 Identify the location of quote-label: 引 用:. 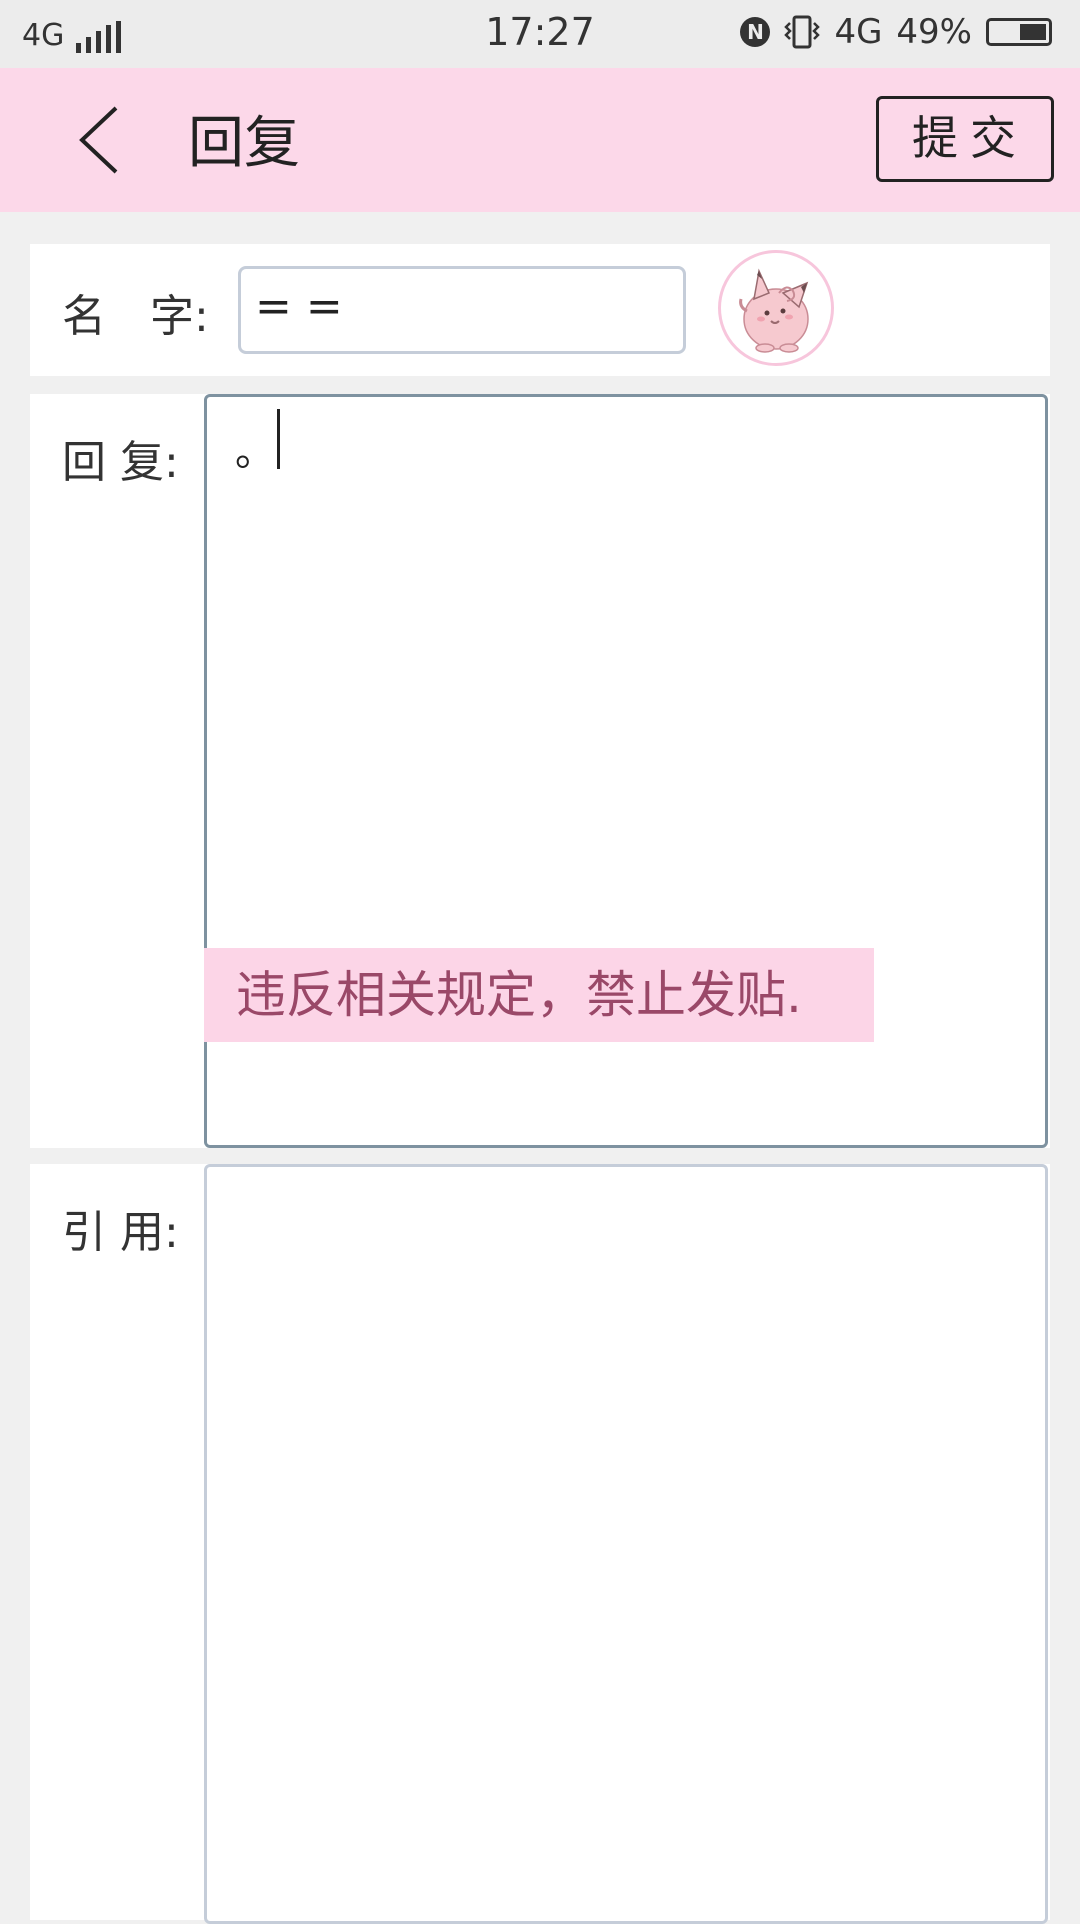
(120, 1232).